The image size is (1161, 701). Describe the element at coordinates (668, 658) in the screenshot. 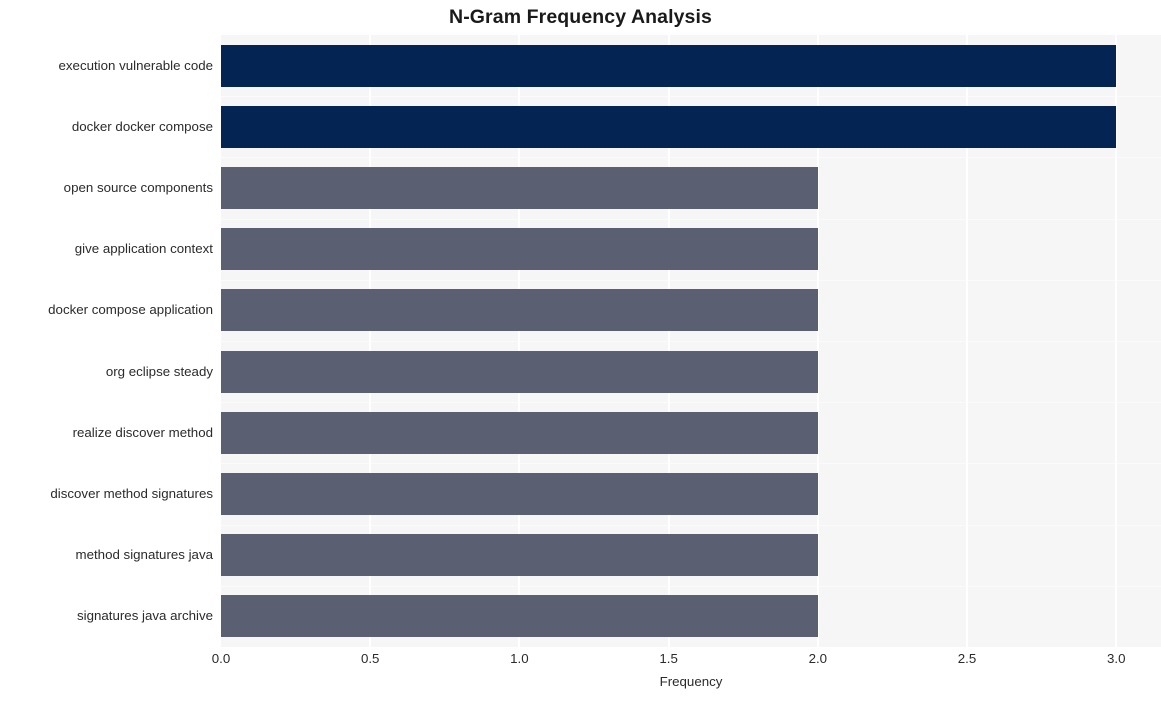

I see `x-axis-tick-label: 1.5` at that location.